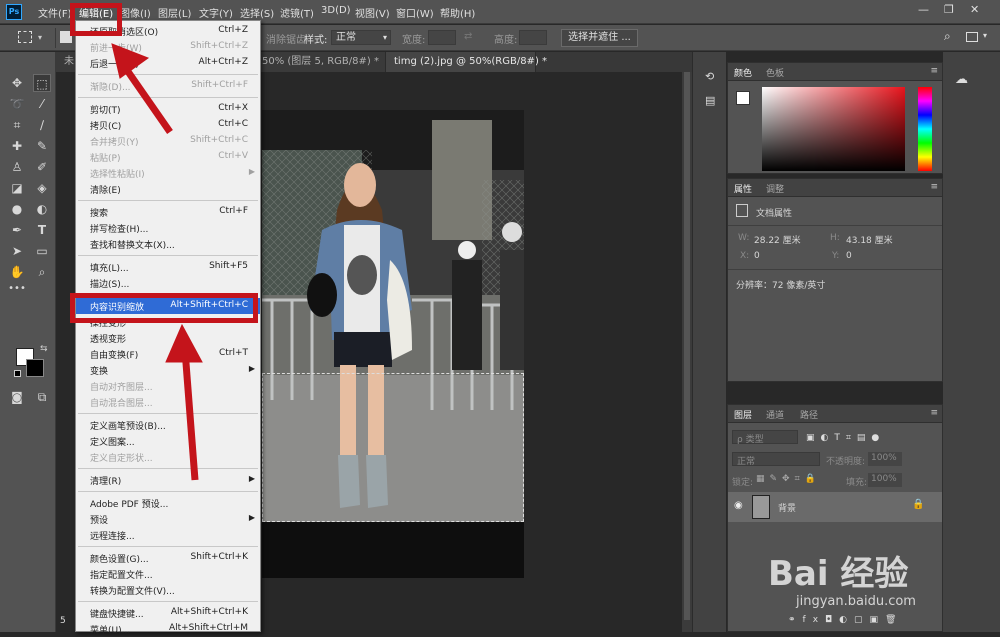 This screenshot has width=1000, height=637. I want to click on quick-selection-tool-icon: ⁄, so click(42, 104).